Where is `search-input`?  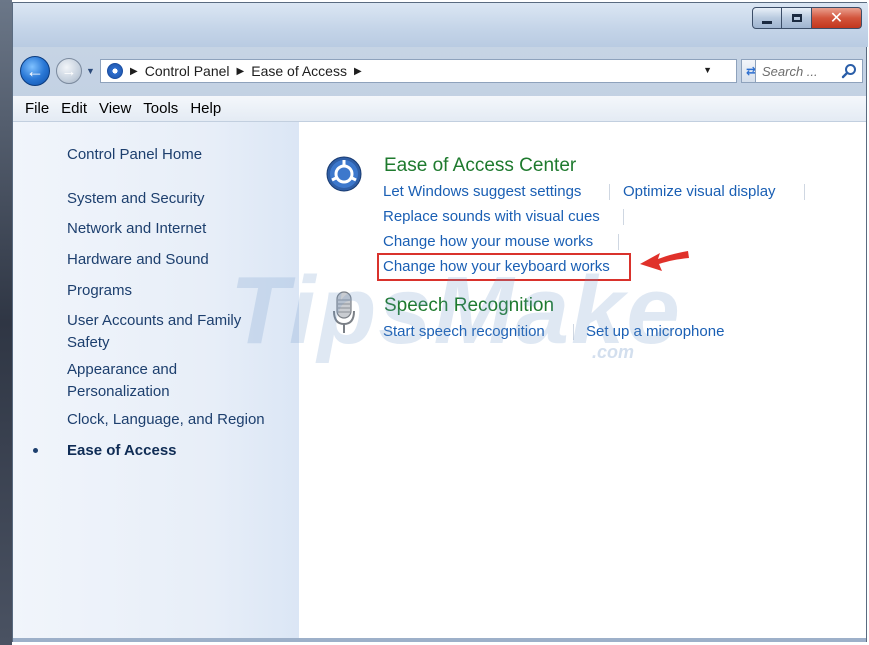 search-input is located at coordinates (799, 71).